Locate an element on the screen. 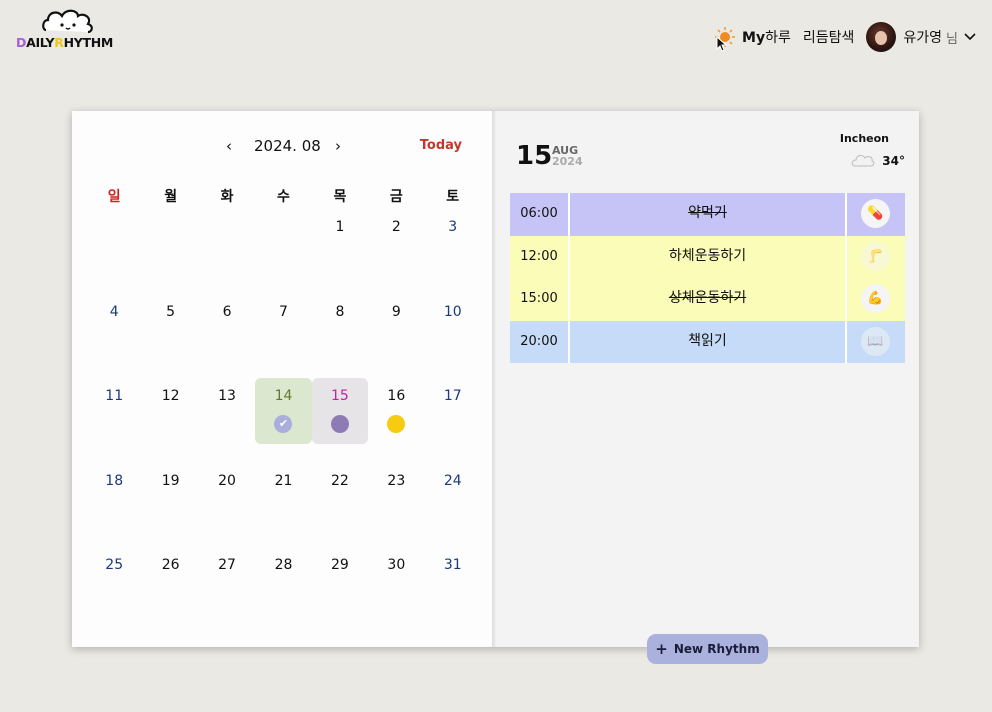 The image size is (992, 712). progress-dot is located at coordinates (396, 424).